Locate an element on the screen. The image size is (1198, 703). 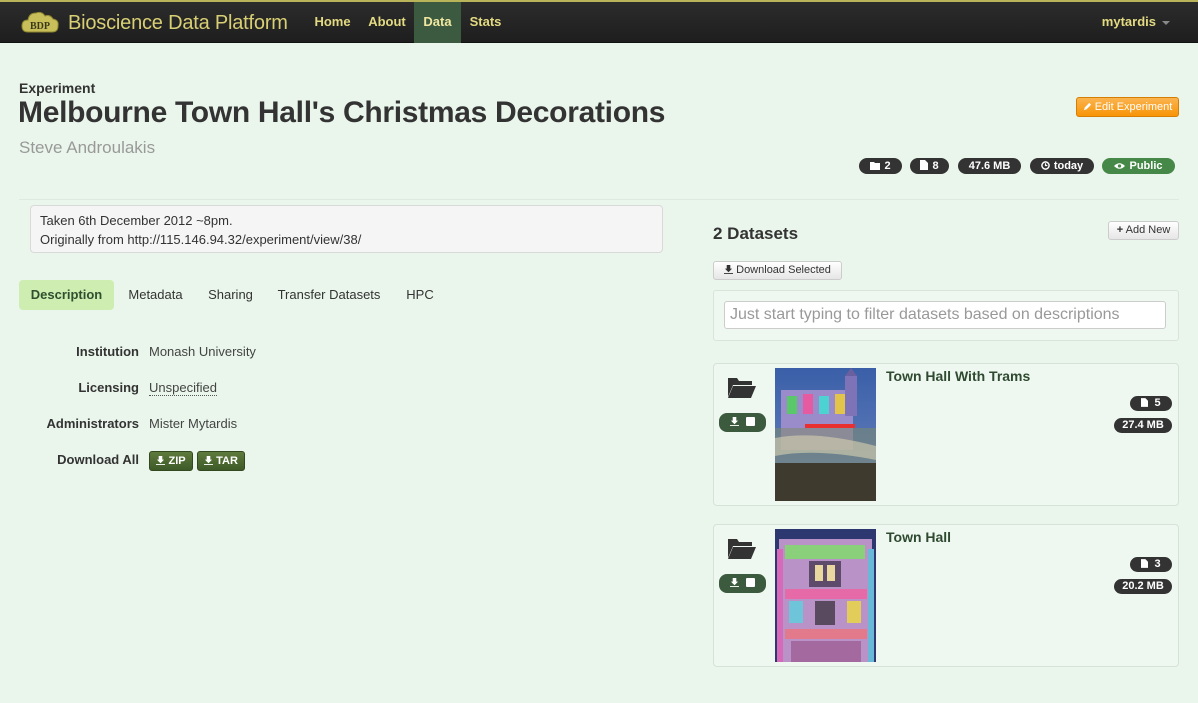
zip-label: ZIP is located at coordinates (177, 461).